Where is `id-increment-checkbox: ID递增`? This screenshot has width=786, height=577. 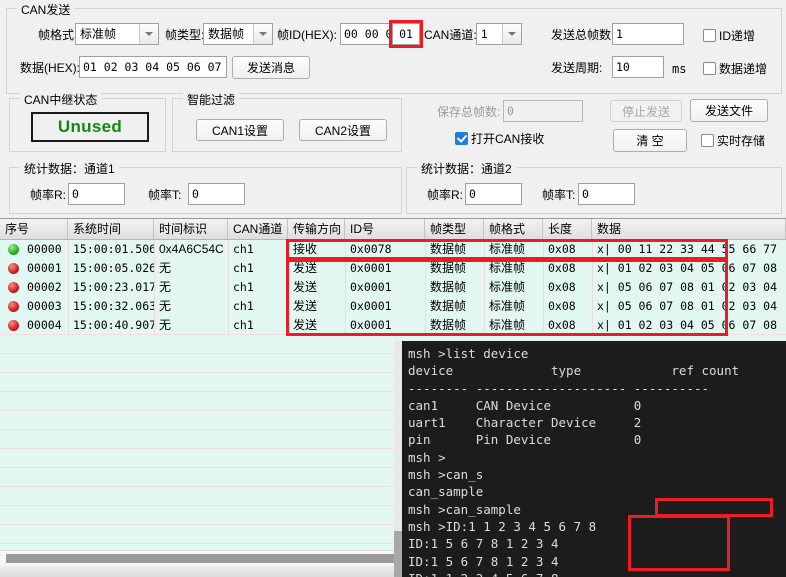 id-increment-checkbox: ID递增 is located at coordinates (729, 35).